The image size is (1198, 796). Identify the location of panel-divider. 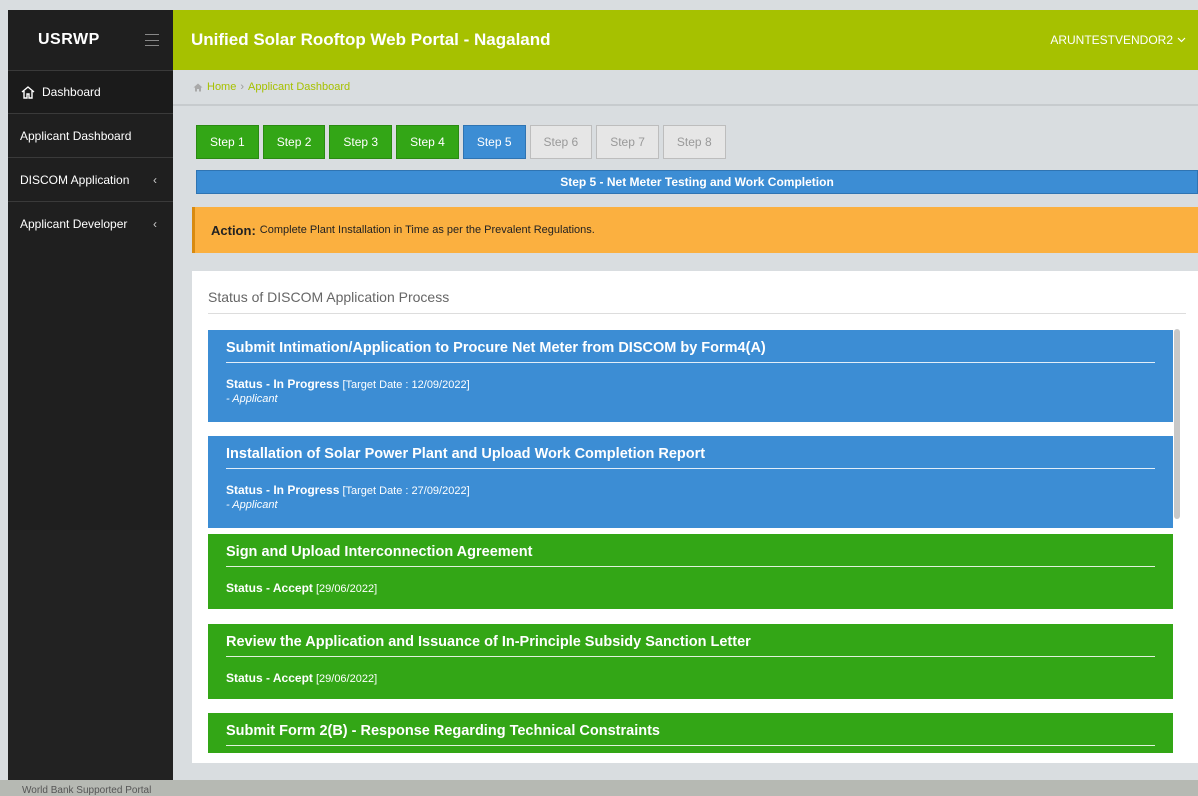
(697, 313).